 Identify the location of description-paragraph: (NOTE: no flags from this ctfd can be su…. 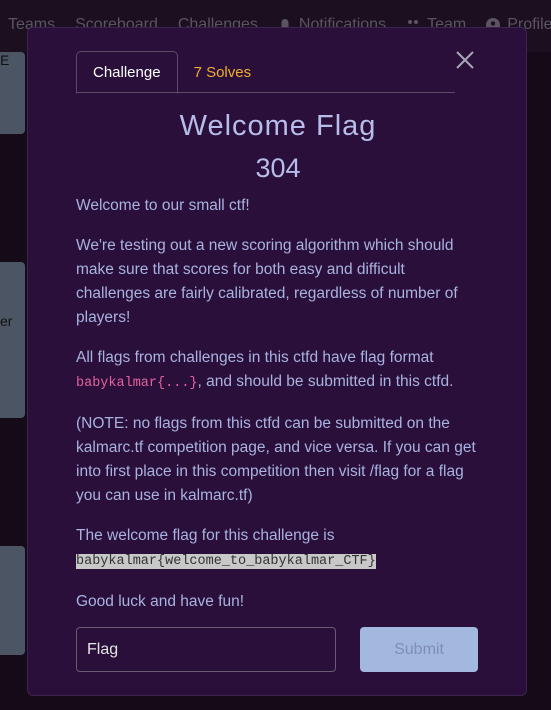
(276, 459).